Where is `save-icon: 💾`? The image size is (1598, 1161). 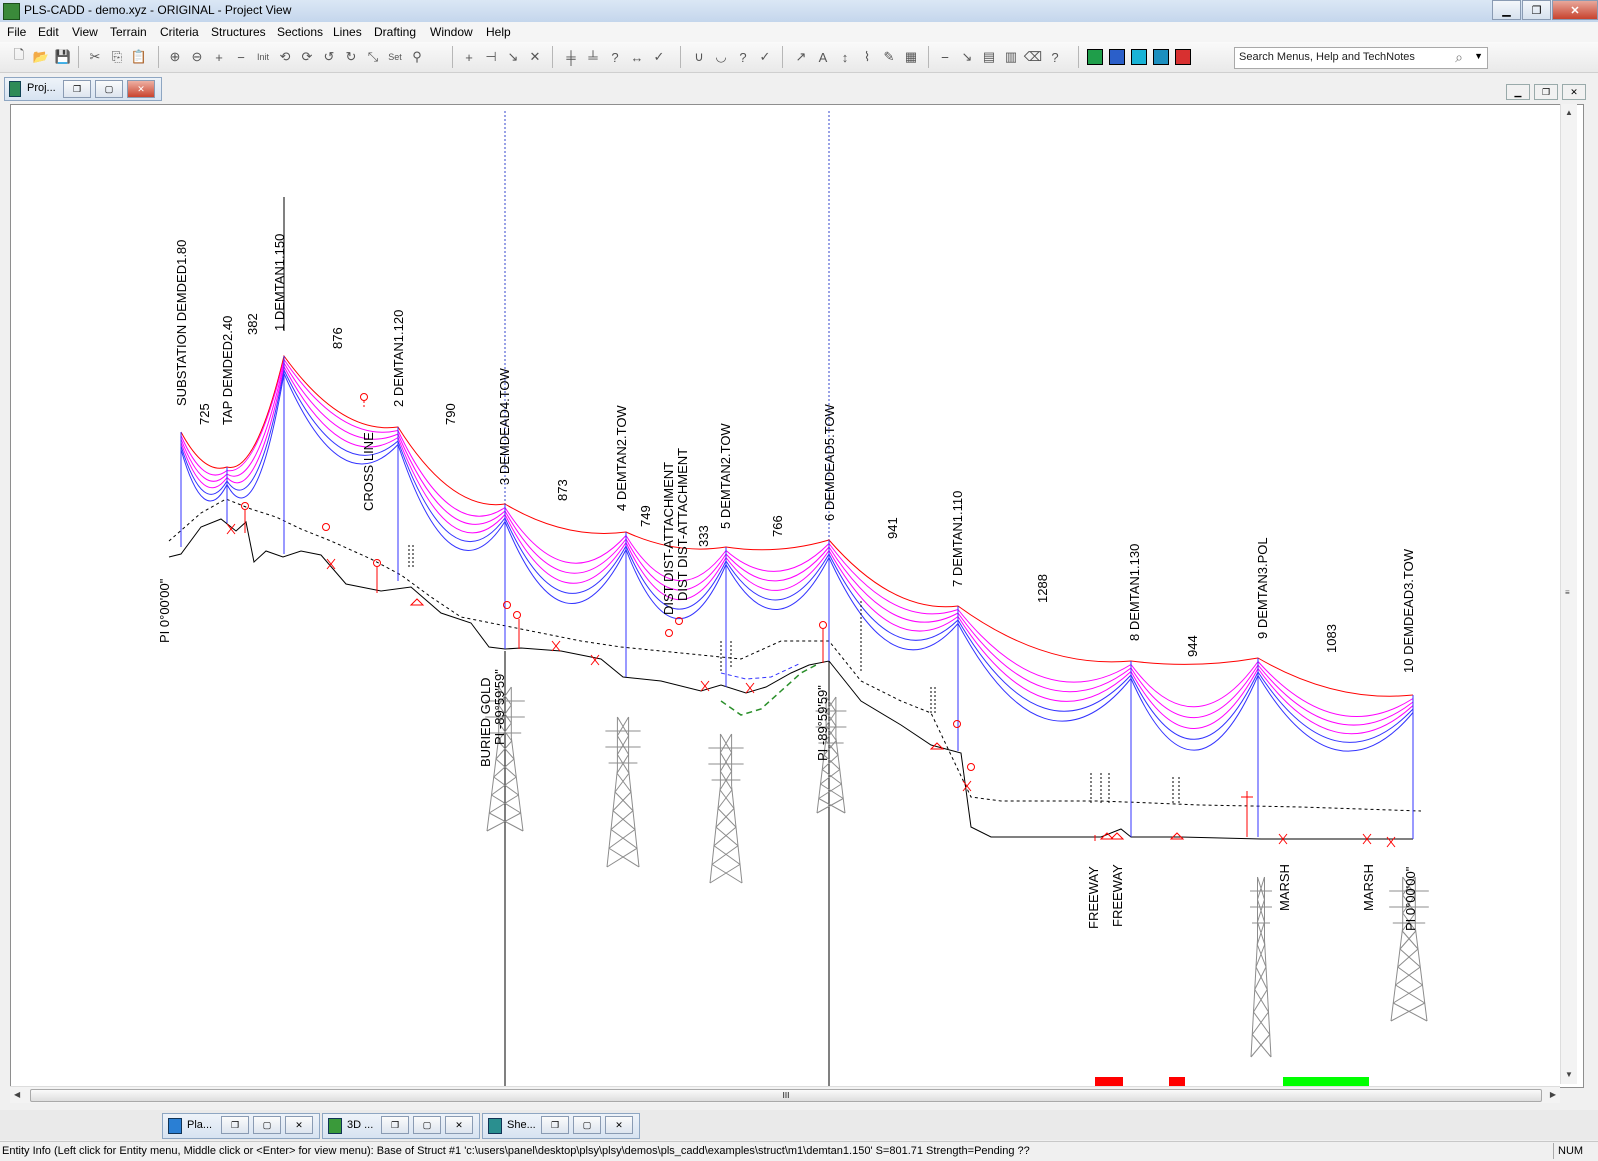
save-icon: 💾 is located at coordinates (63, 57).